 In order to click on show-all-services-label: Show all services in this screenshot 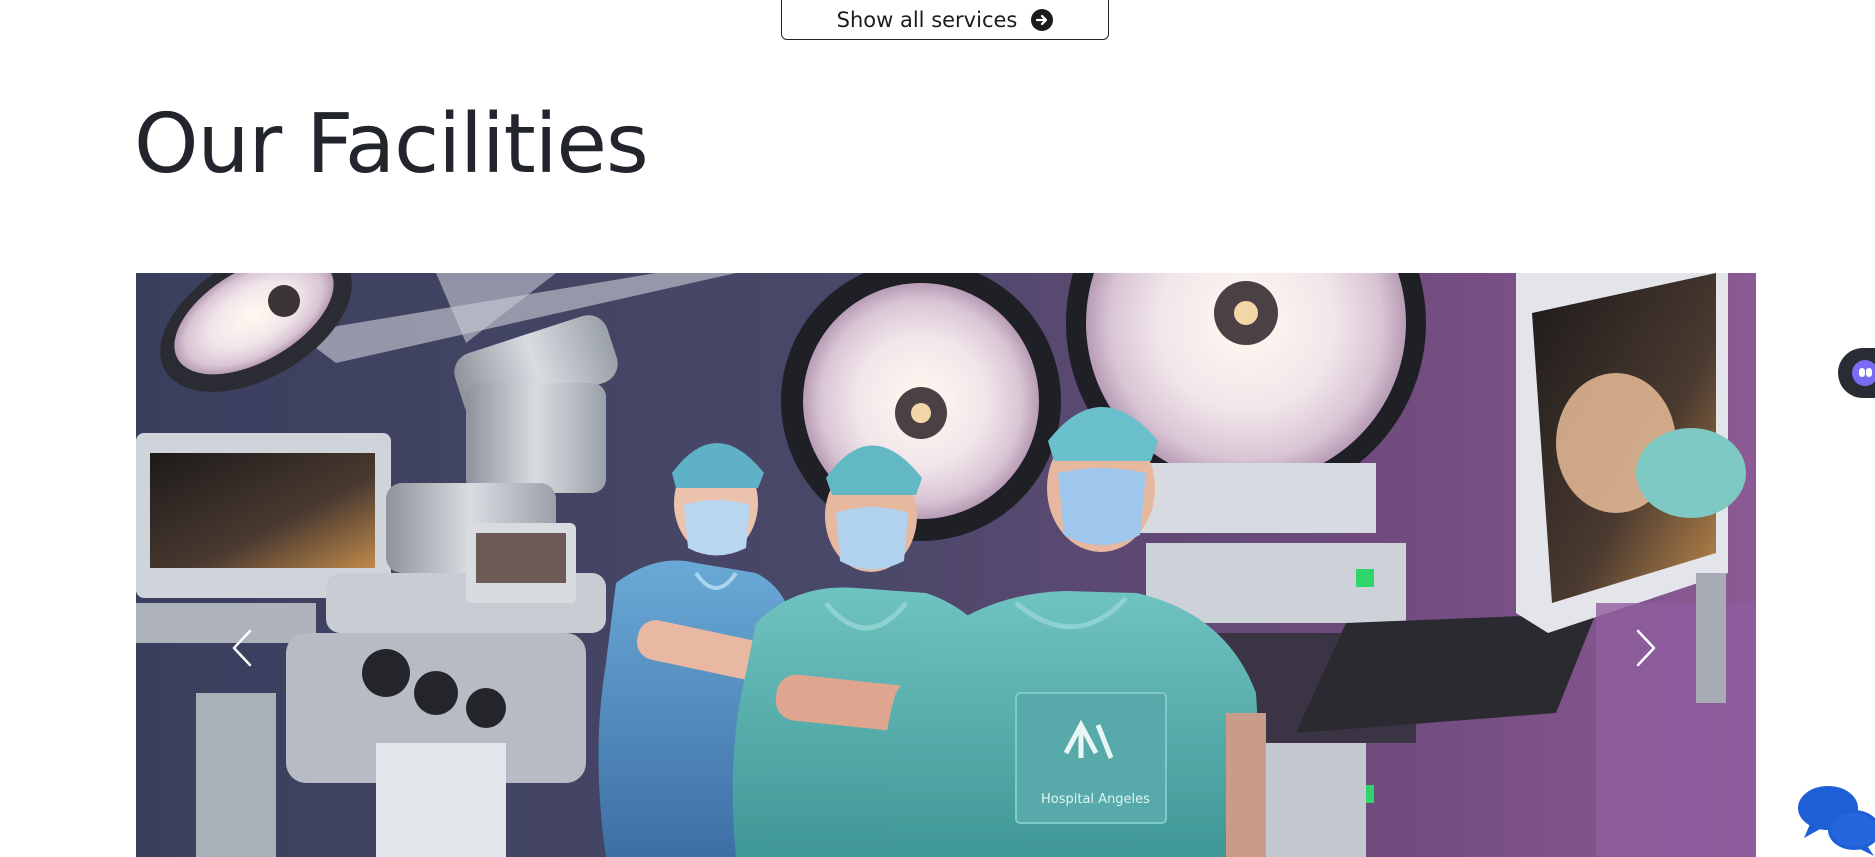, I will do `click(927, 20)`.